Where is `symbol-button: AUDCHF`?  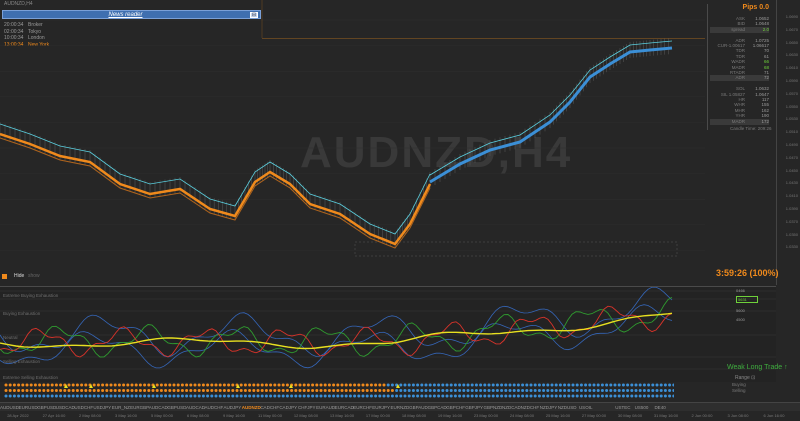 symbol-button: AUDCHF is located at coordinates (214, 407).